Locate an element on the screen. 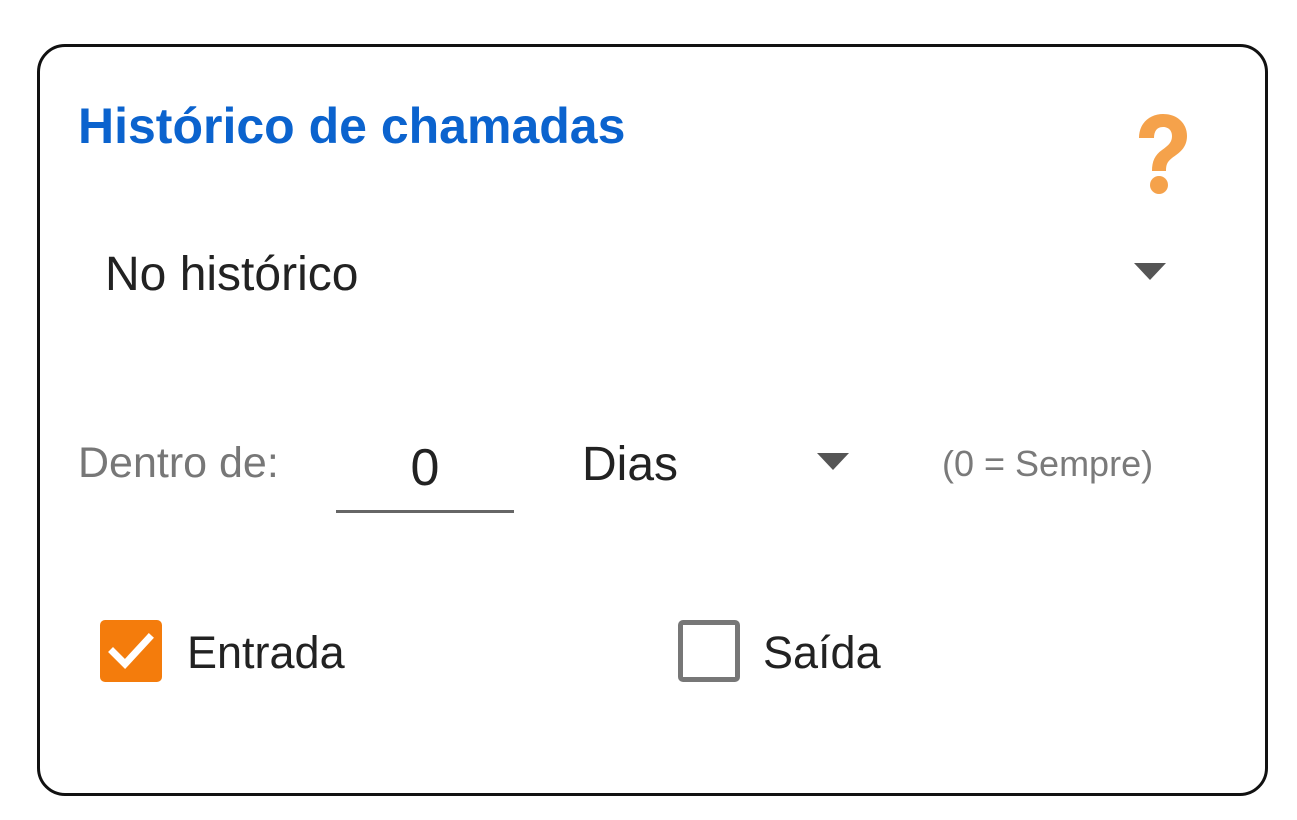 This screenshot has height=820, width=1297. history-mode-dropdown: No histórico is located at coordinates (642, 275).